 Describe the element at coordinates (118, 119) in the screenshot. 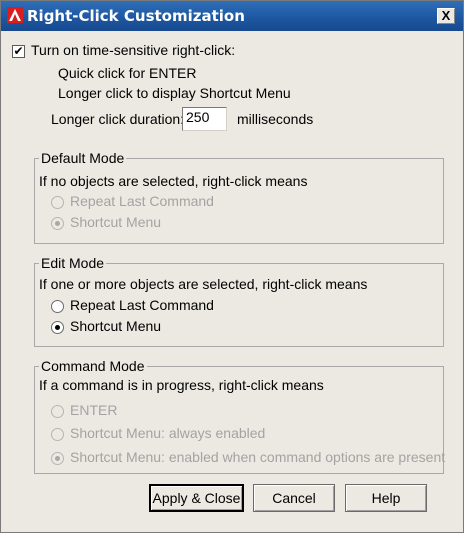

I see `duration-label: Longer click duration:` at that location.